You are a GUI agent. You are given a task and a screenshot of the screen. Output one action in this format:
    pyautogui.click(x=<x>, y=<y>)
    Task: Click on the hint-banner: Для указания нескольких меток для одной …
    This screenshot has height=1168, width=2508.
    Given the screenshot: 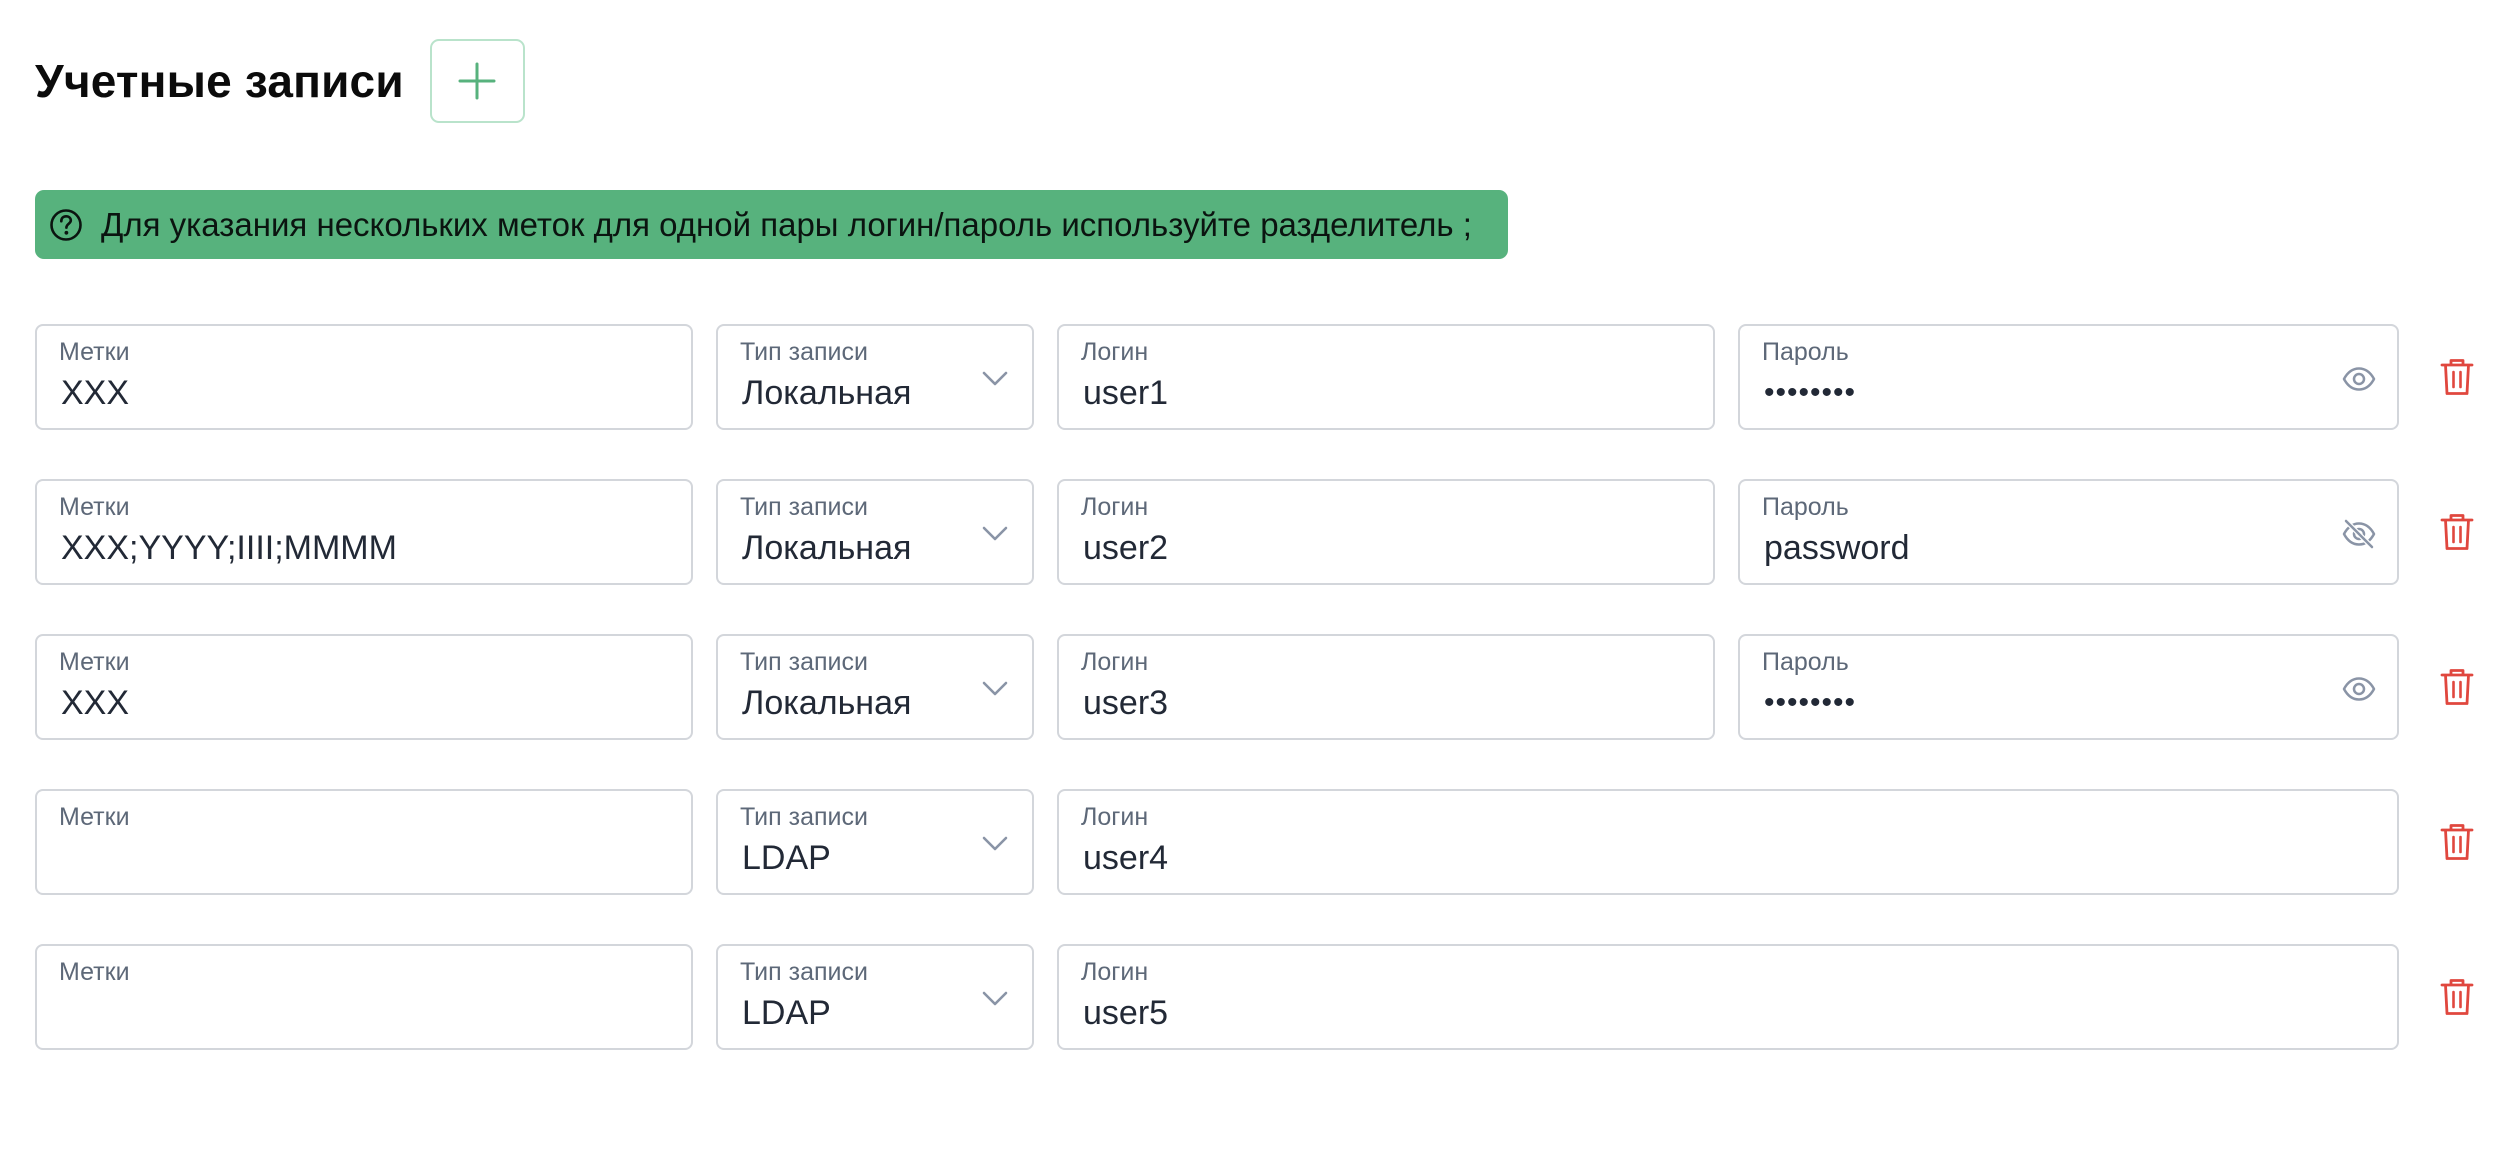 What is the action you would take?
    pyautogui.click(x=771, y=224)
    